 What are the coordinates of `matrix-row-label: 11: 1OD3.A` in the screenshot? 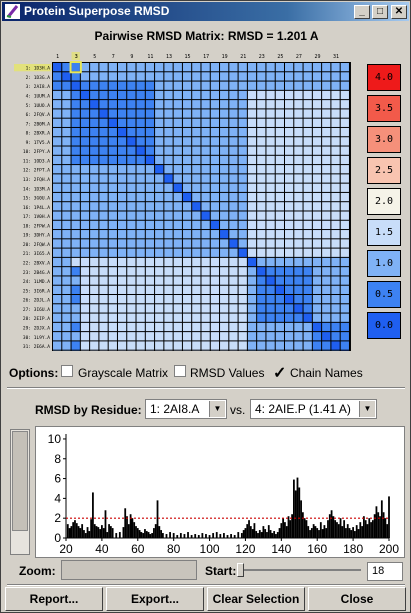 It's located at (36, 161).